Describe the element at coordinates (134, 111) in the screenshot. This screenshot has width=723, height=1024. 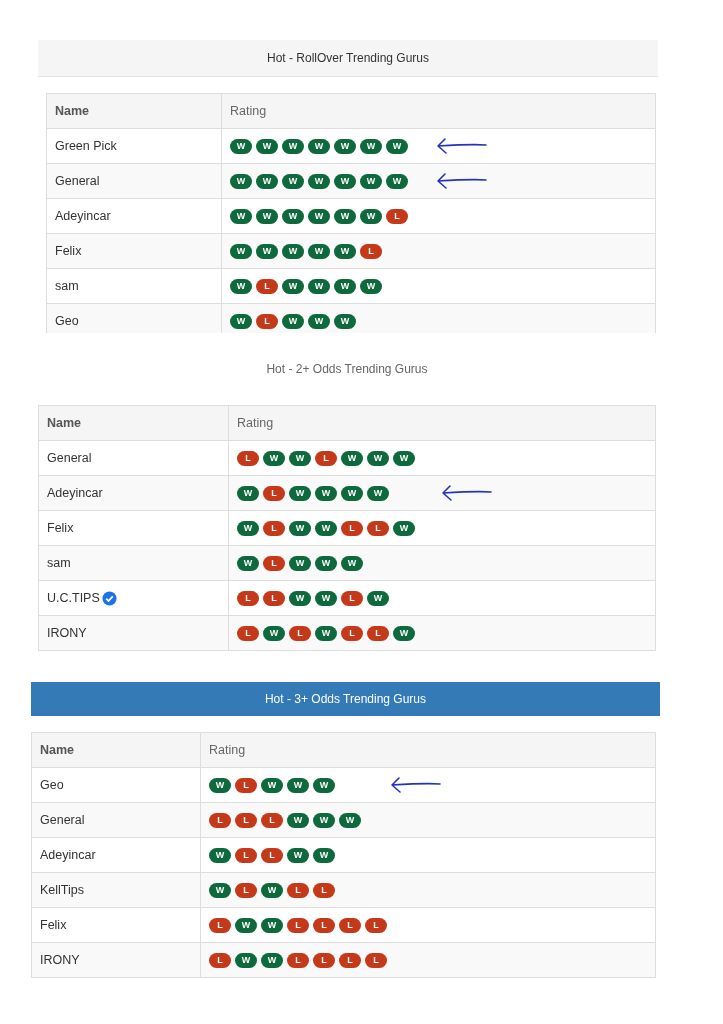
I see `column-header: Name` at that location.